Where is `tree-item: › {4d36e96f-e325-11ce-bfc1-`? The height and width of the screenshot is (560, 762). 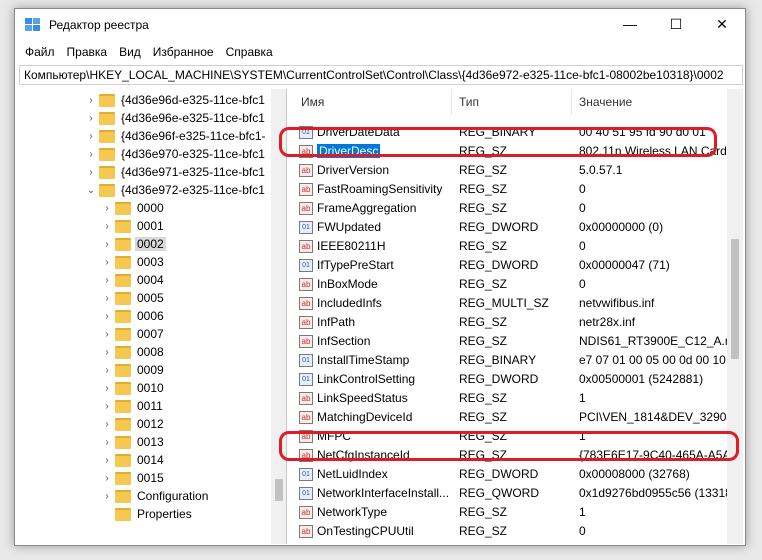 tree-item: › {4d36e96f-e325-11ce-bfc1- is located at coordinates (176, 136).